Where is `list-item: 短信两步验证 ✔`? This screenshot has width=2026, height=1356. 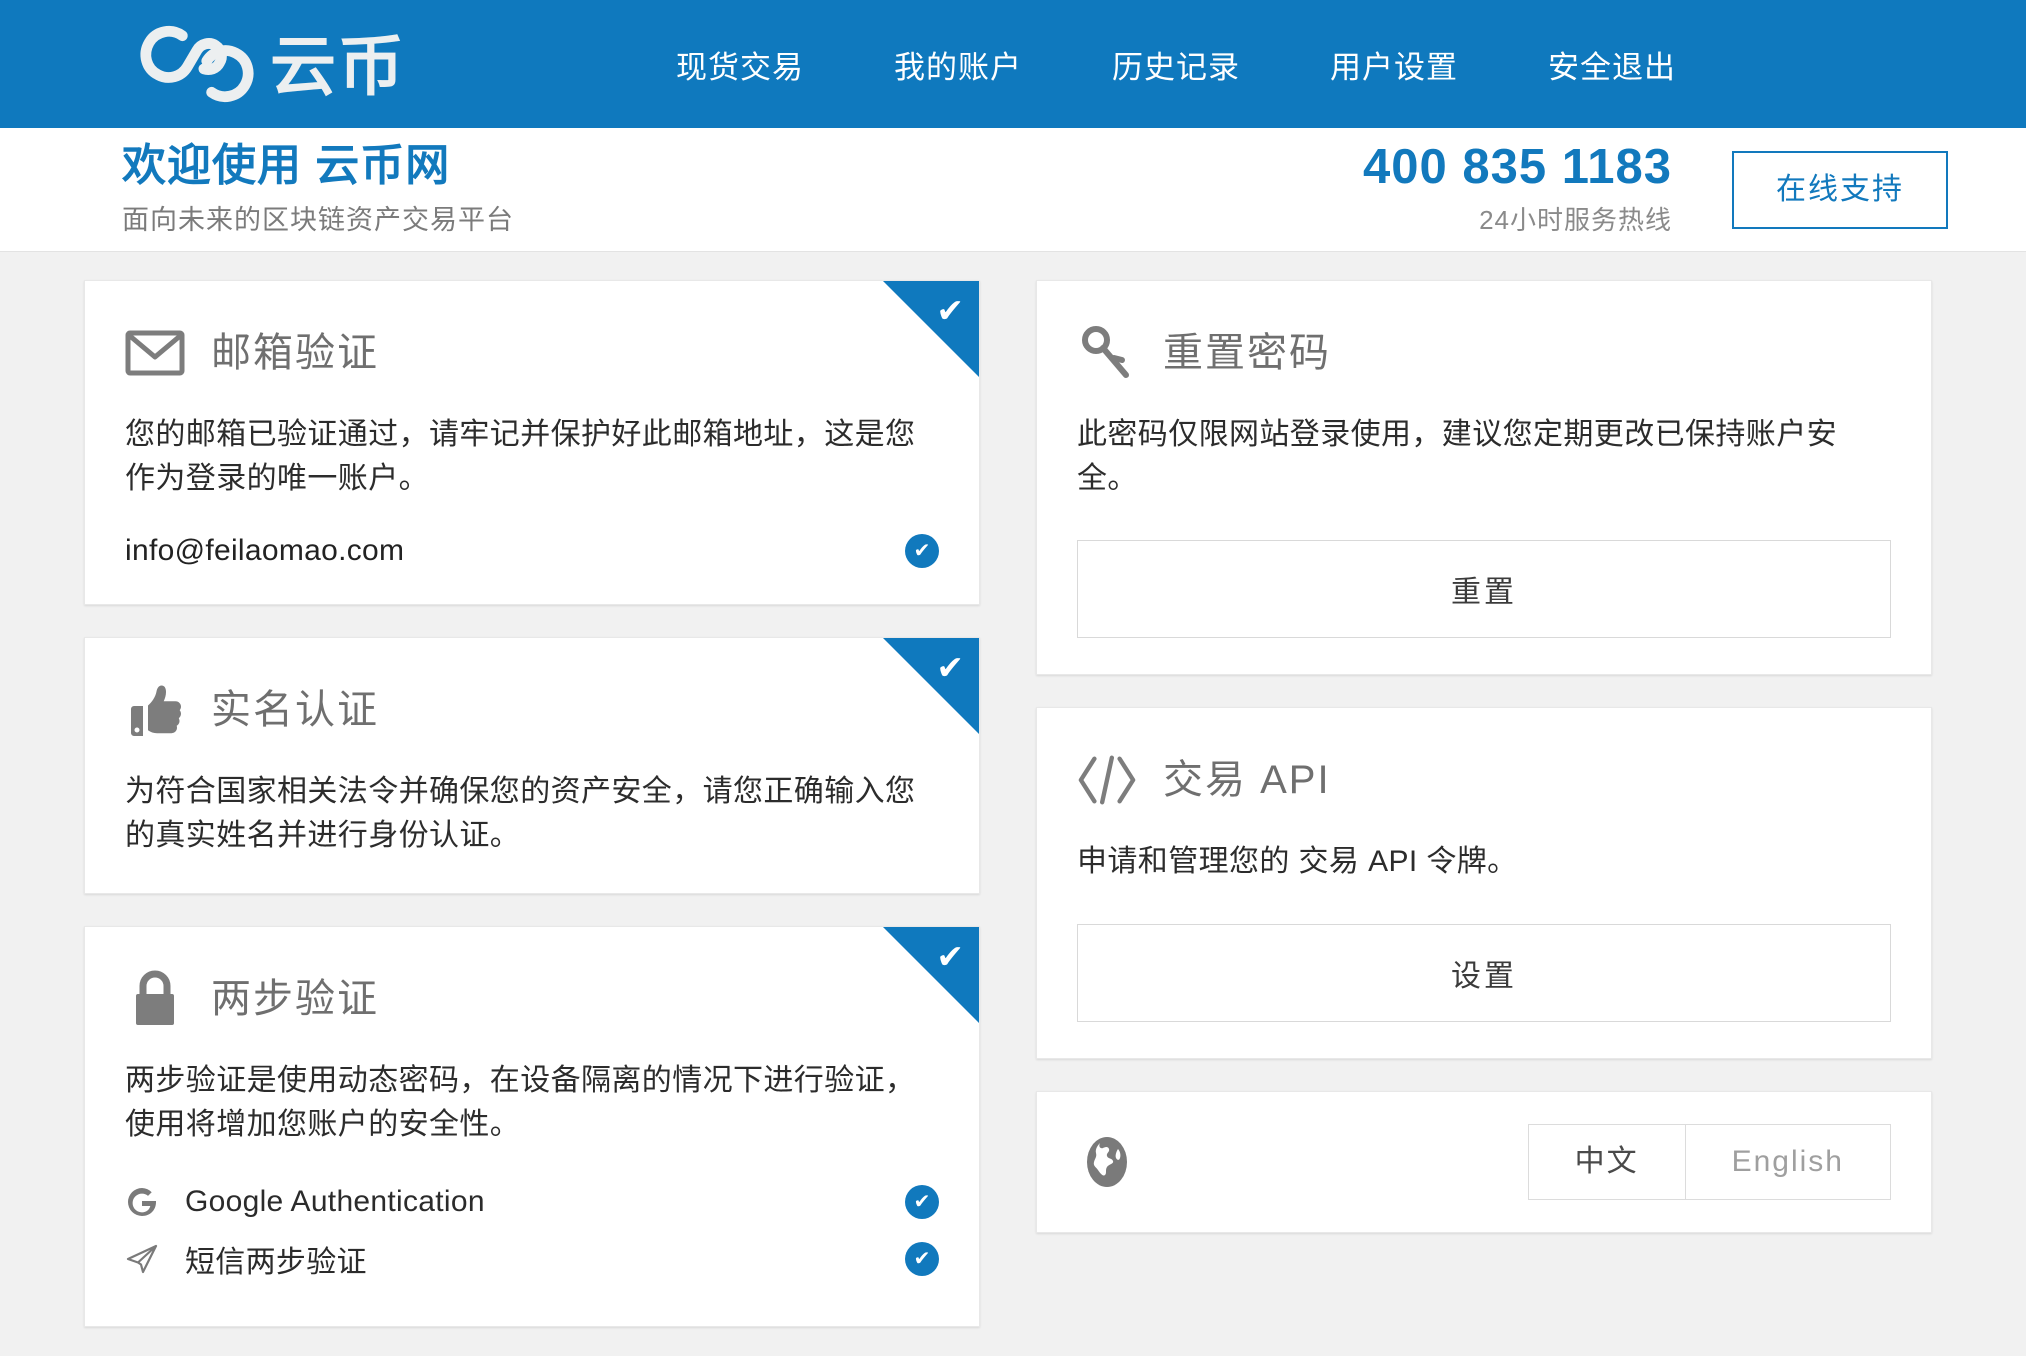
list-item: 短信两步验证 ✔ is located at coordinates (532, 1259).